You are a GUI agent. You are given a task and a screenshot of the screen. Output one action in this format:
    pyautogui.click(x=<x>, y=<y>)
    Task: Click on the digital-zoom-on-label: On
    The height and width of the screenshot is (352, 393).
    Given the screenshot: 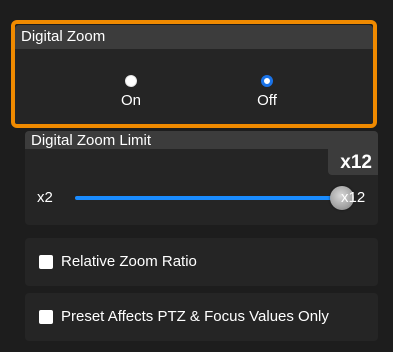 What is the action you would take?
    pyautogui.click(x=130, y=100)
    